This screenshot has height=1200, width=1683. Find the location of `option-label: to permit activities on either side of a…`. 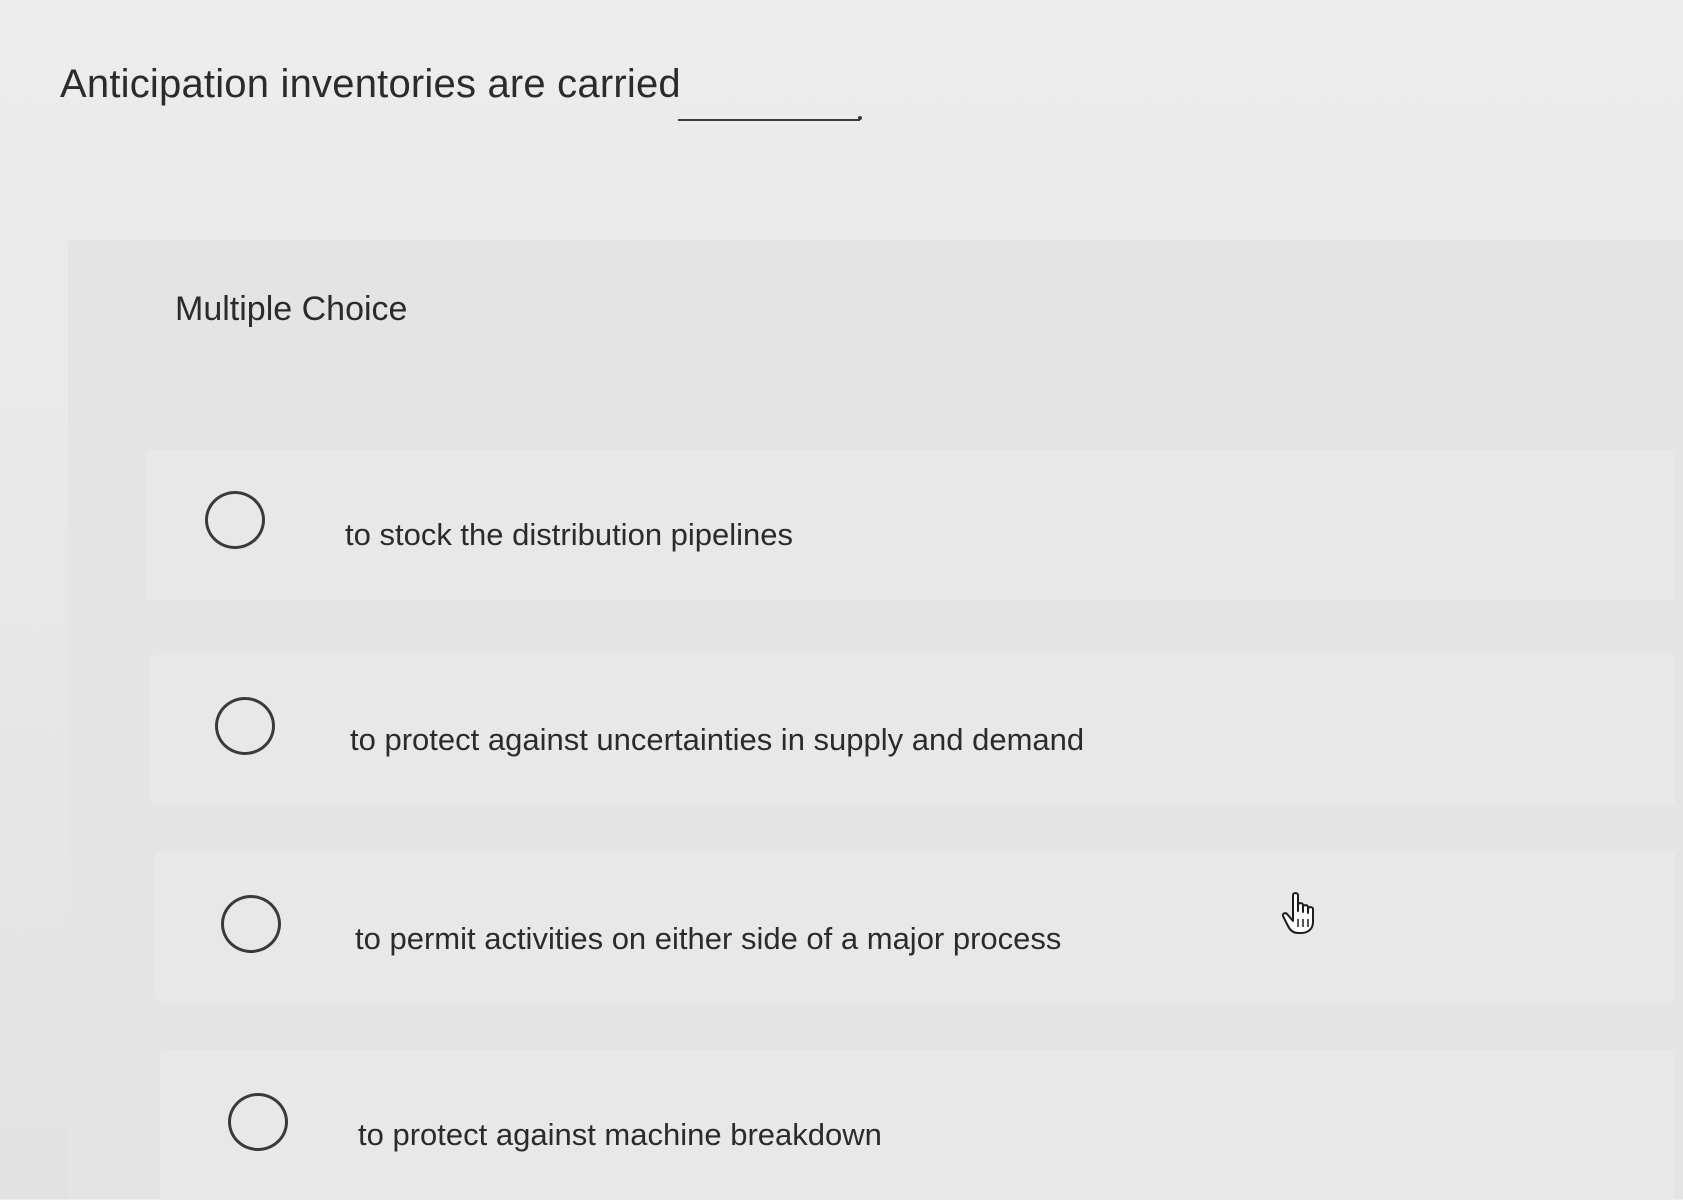

option-label: to permit activities on either side of a… is located at coordinates (708, 938).